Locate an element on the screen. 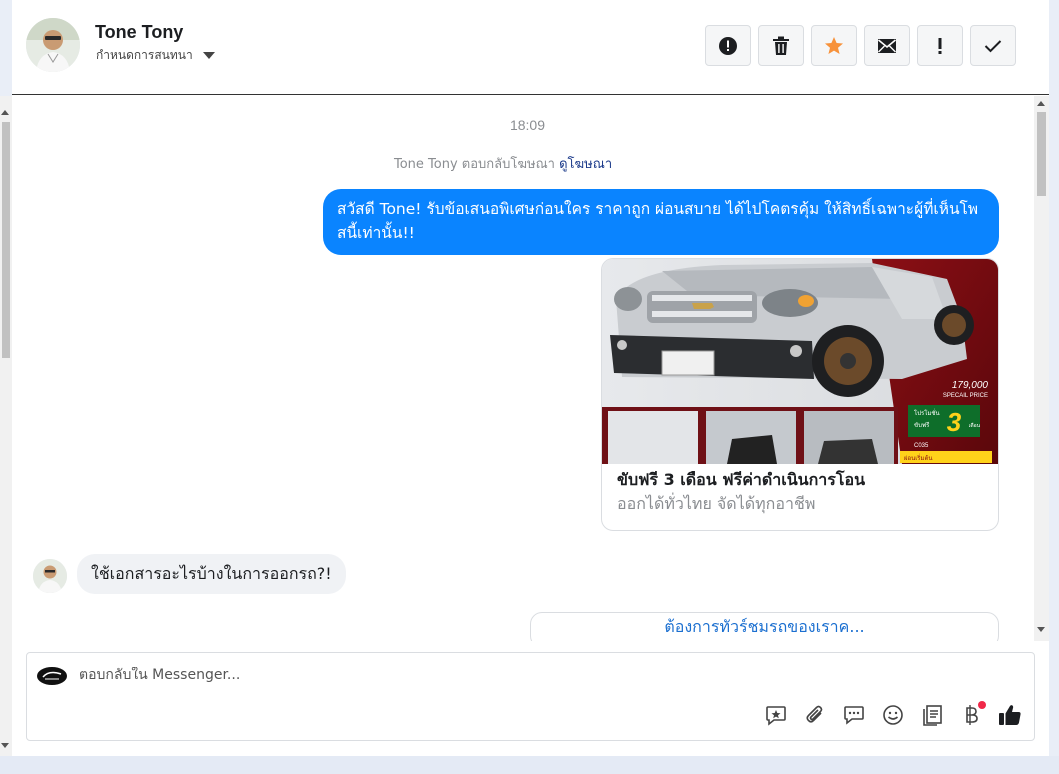  ad-reply-note: Tone Tony ตอบกลับโฆษณา ดูโฆษณา is located at coordinates (503, 163).